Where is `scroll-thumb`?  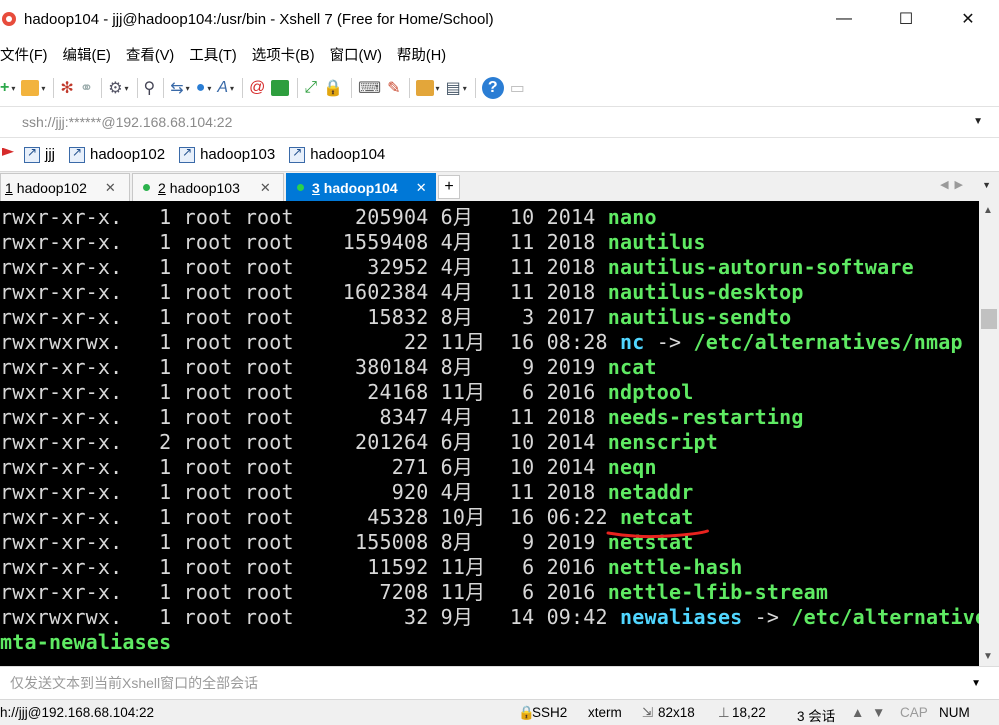 scroll-thumb is located at coordinates (989, 319).